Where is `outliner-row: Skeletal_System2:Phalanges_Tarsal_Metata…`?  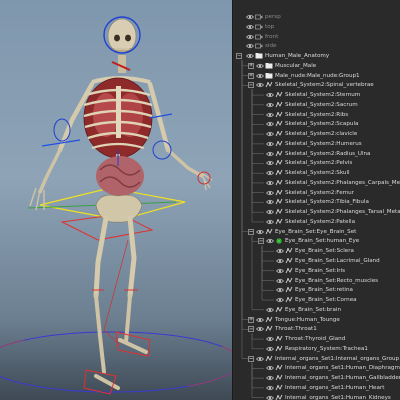 outliner-row: Skeletal_System2:Phalanges_Tarsal_Metata… is located at coordinates (316, 212).